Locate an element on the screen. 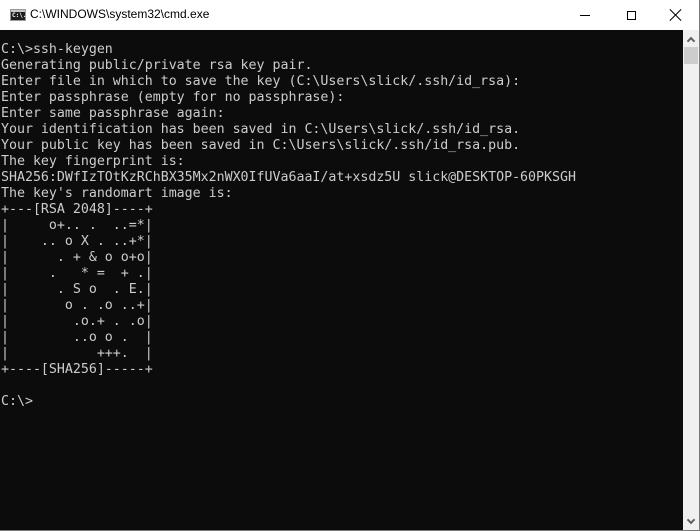 The height and width of the screenshot is (531, 700). chevron-up-icon is located at coordinates (691, 40).